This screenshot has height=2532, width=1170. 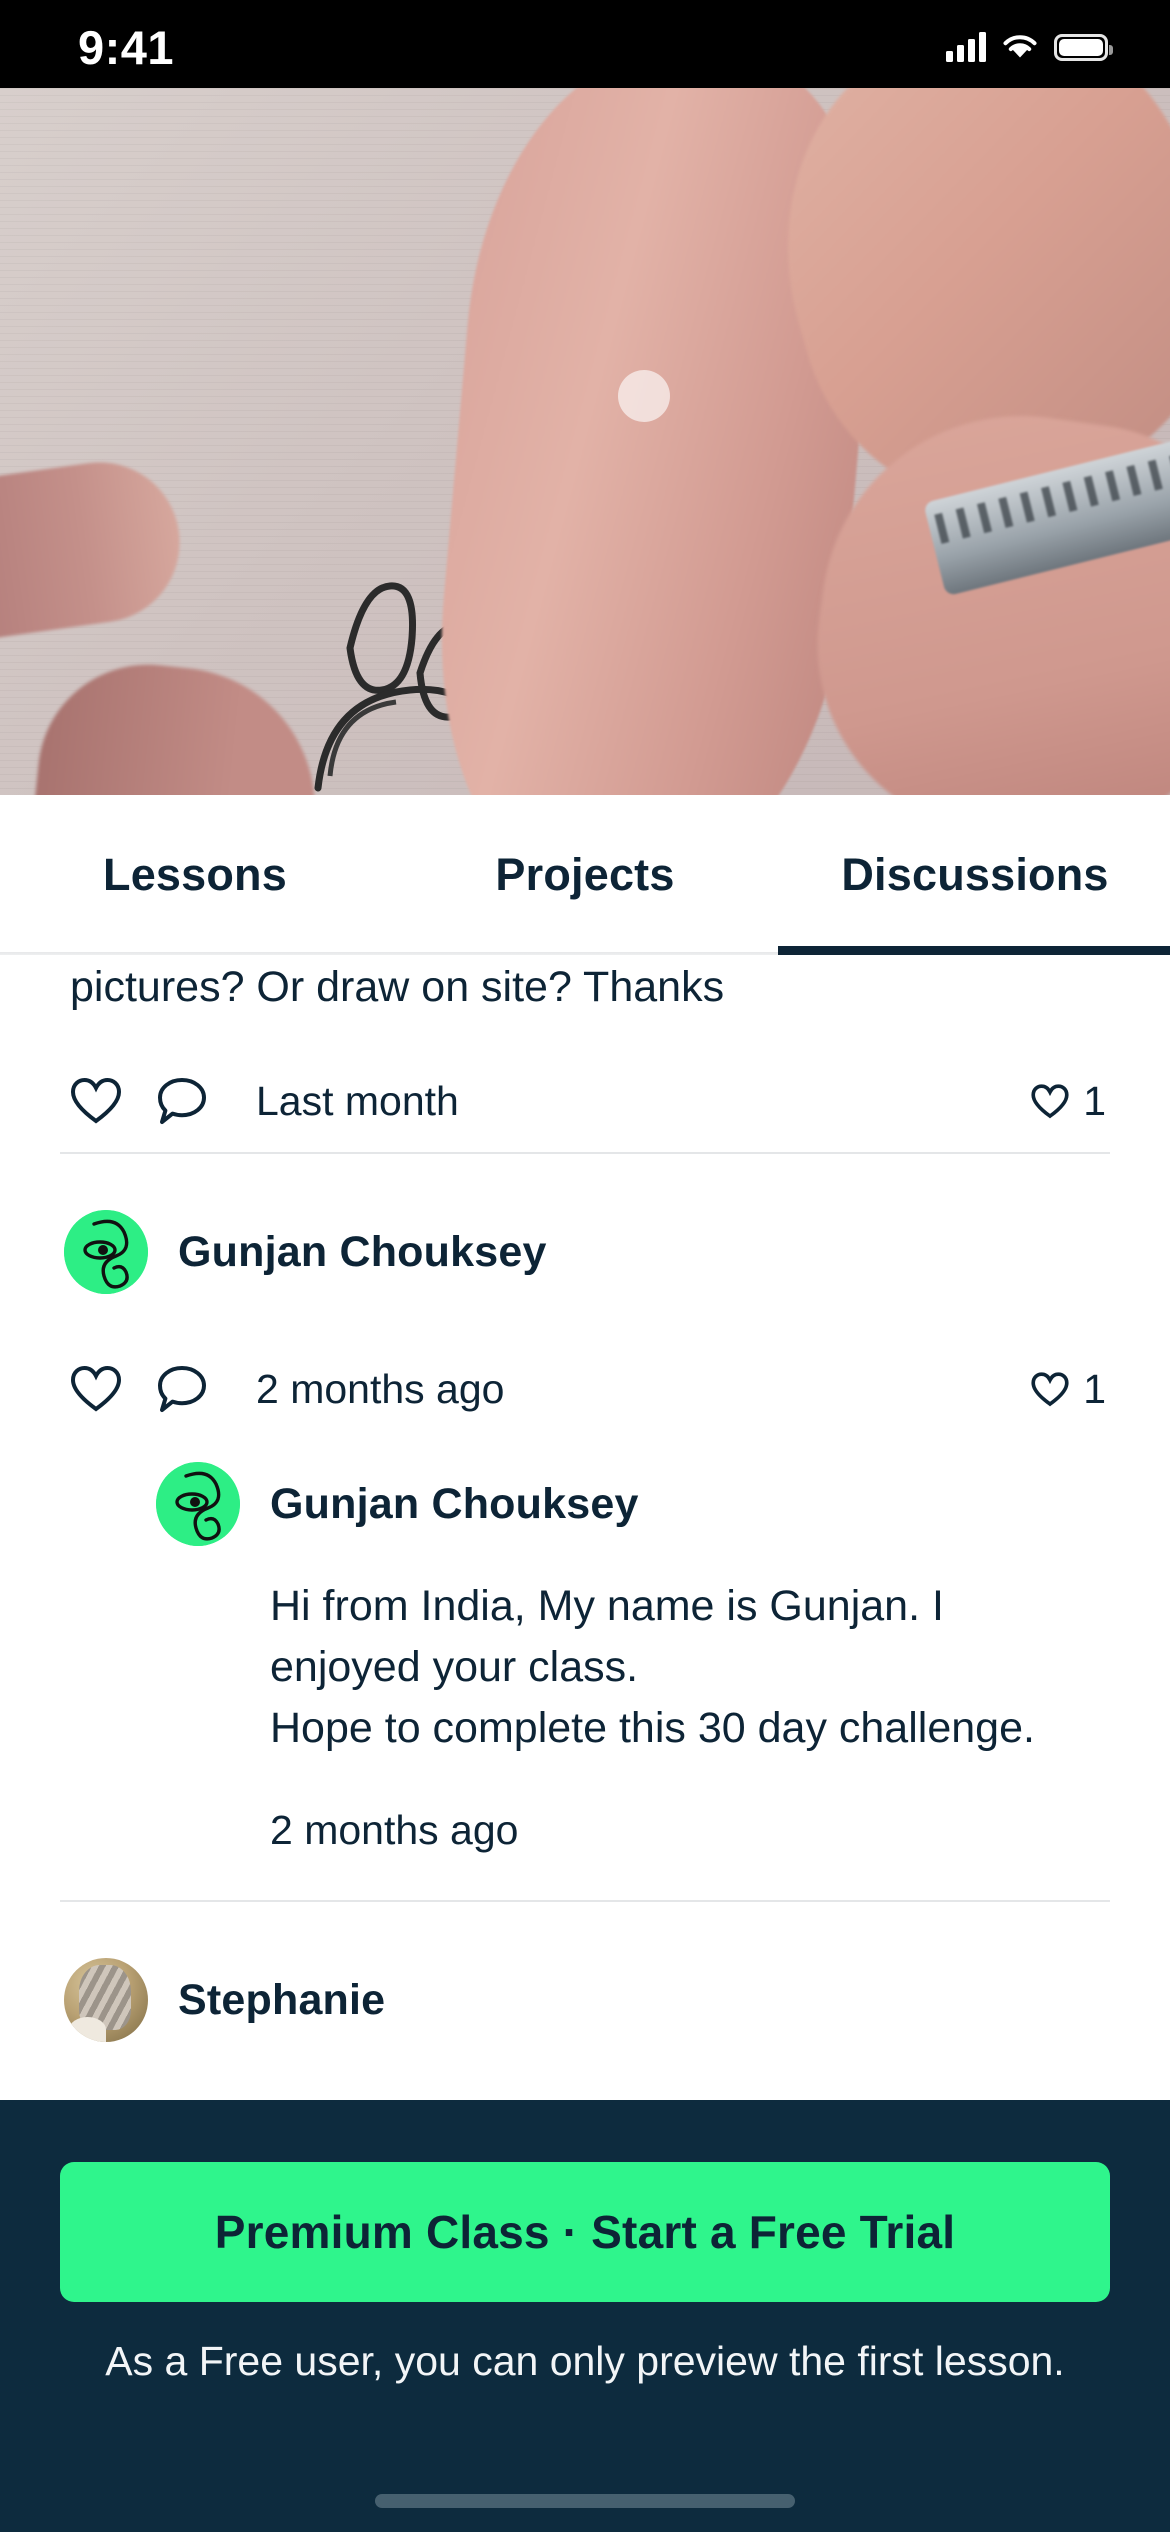 What do you see at coordinates (966, 47) in the screenshot?
I see `cellular-signal-icon` at bounding box center [966, 47].